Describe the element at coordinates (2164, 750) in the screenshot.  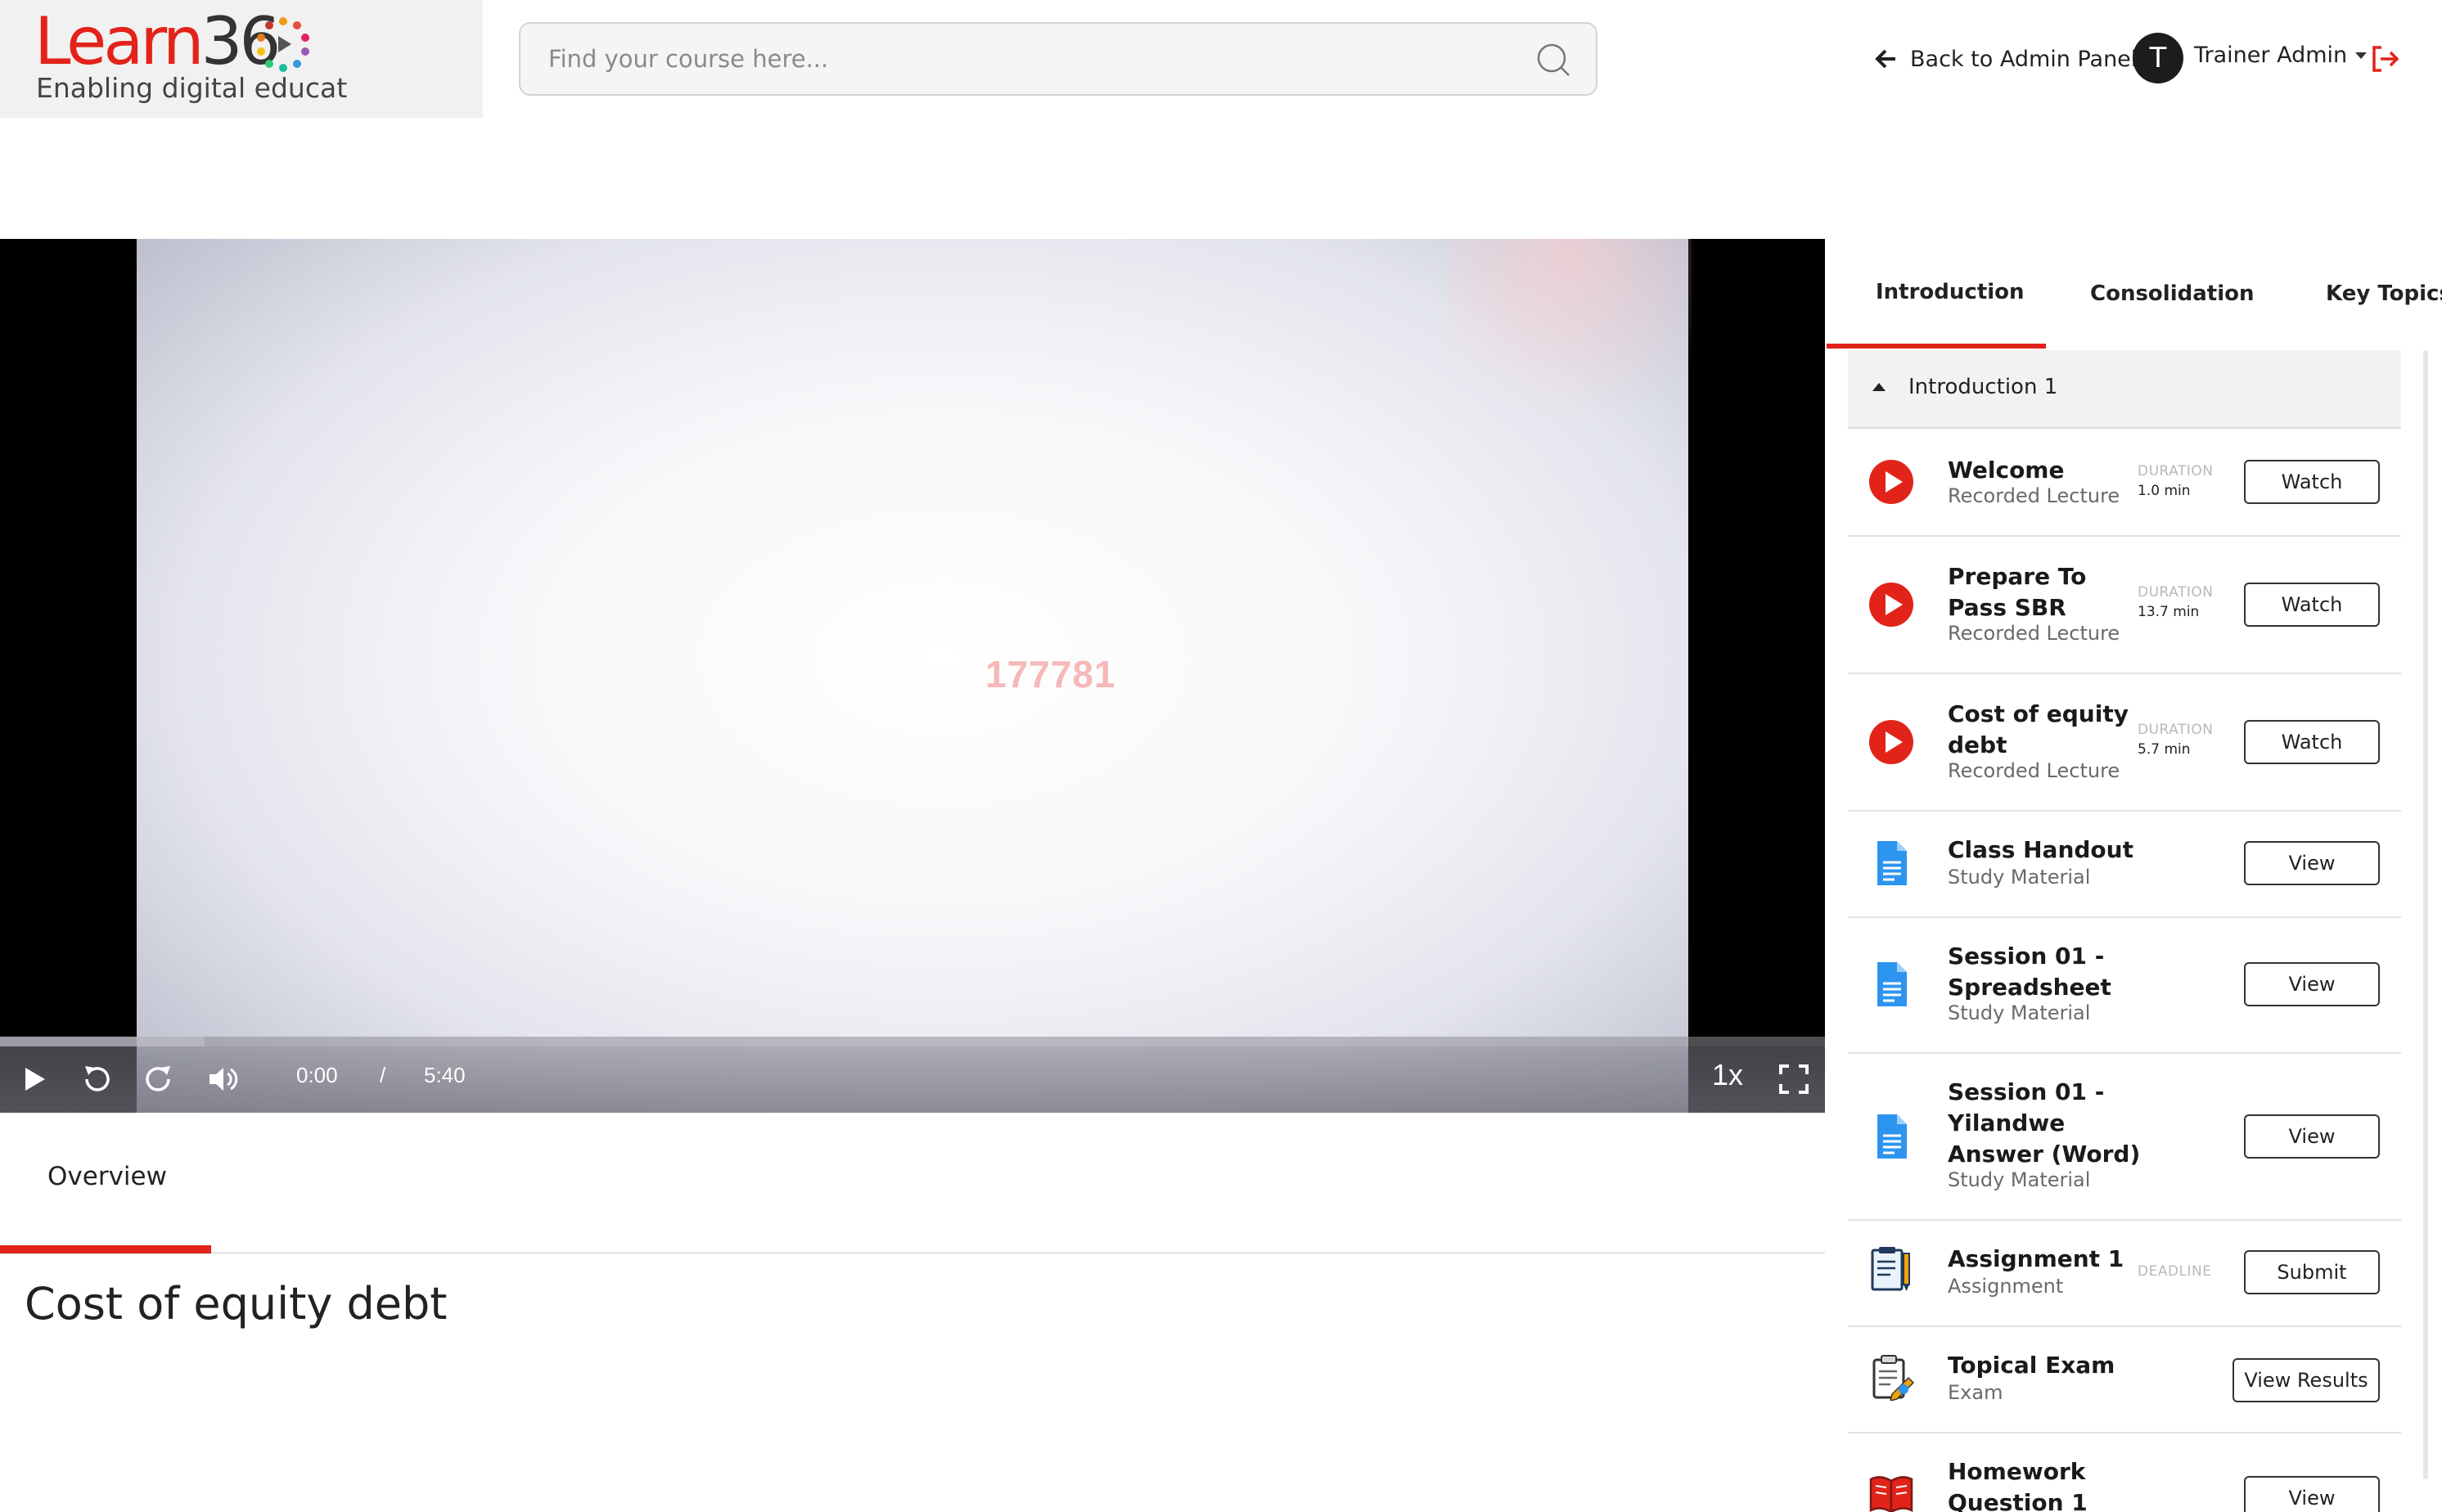
I see `duration-value: 5.7 min` at that location.